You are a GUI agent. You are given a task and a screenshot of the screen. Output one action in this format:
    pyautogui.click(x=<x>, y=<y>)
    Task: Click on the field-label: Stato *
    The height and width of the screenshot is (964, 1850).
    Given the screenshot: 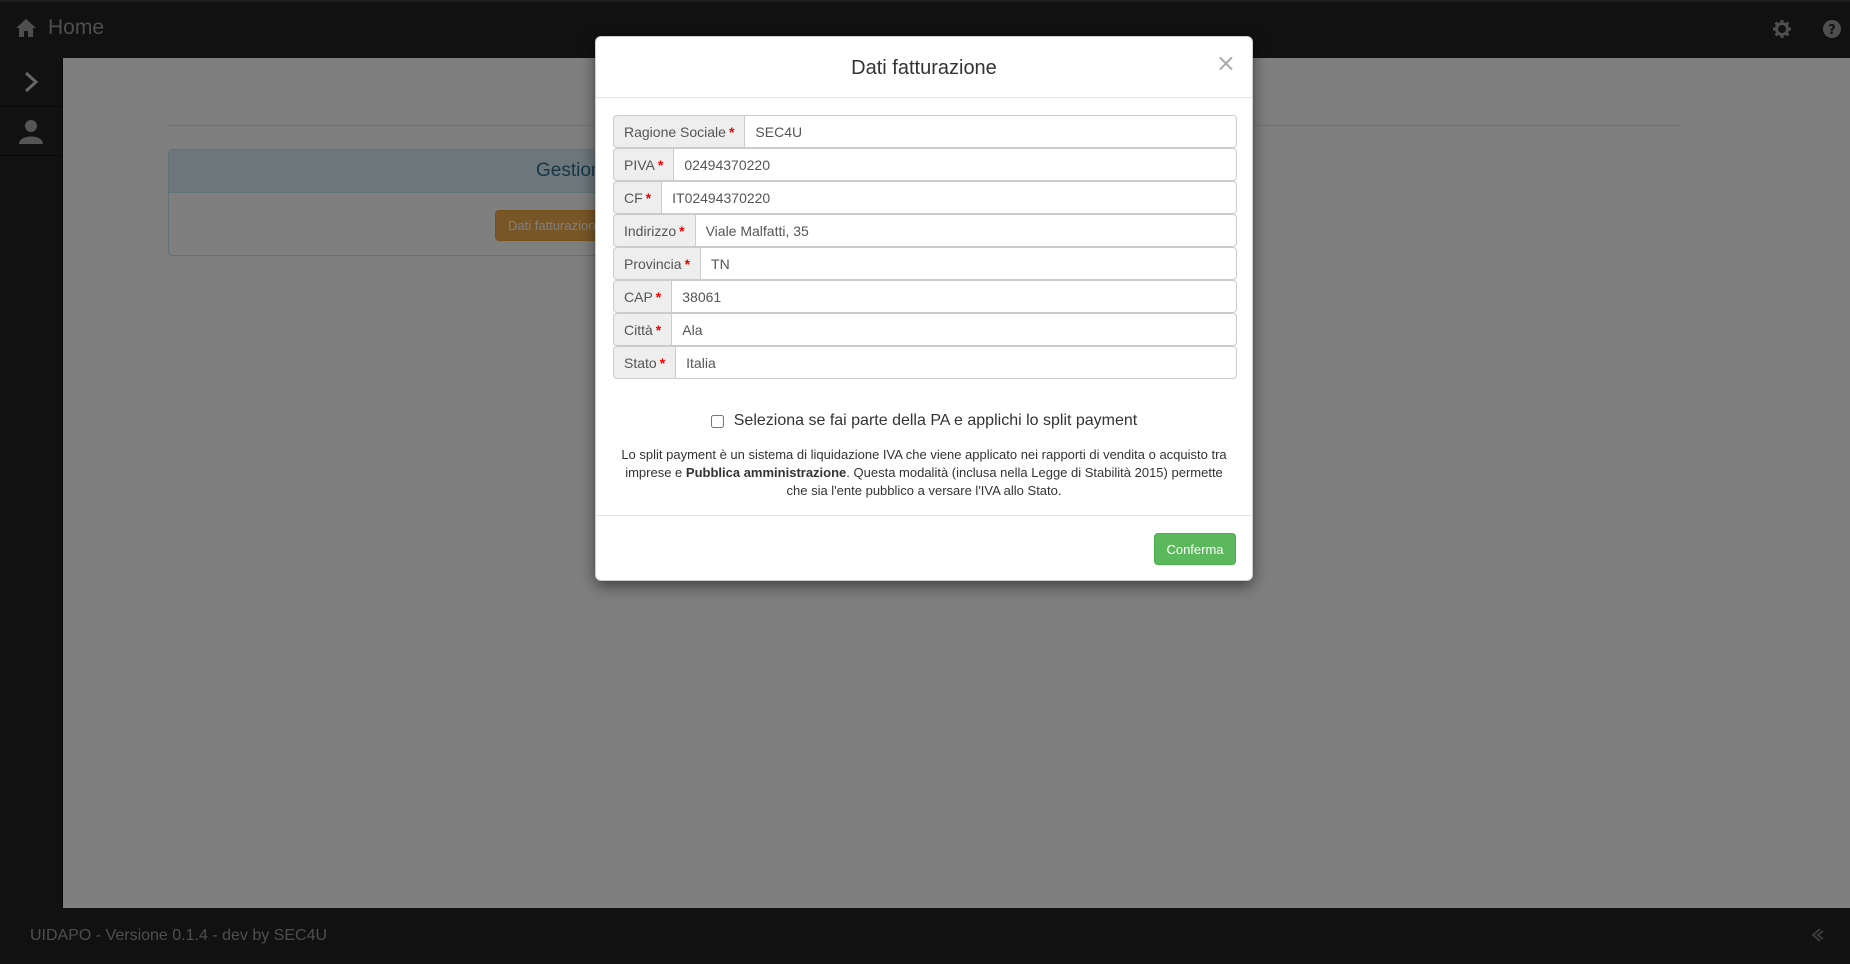 What is the action you would take?
    pyautogui.click(x=644, y=362)
    